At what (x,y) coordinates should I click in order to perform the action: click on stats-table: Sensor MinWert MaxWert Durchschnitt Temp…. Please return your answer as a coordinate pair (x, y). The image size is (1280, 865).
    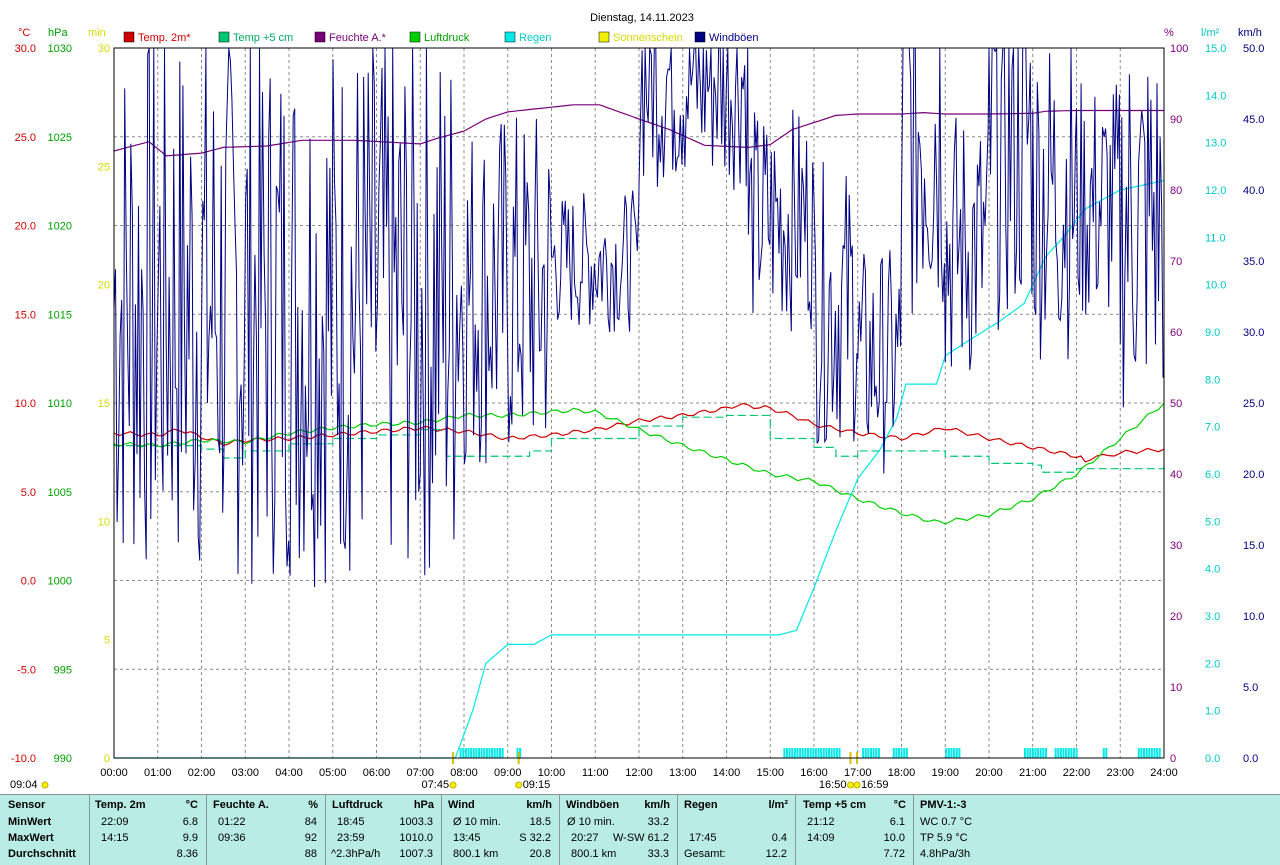
    Looking at the image, I should click on (640, 829).